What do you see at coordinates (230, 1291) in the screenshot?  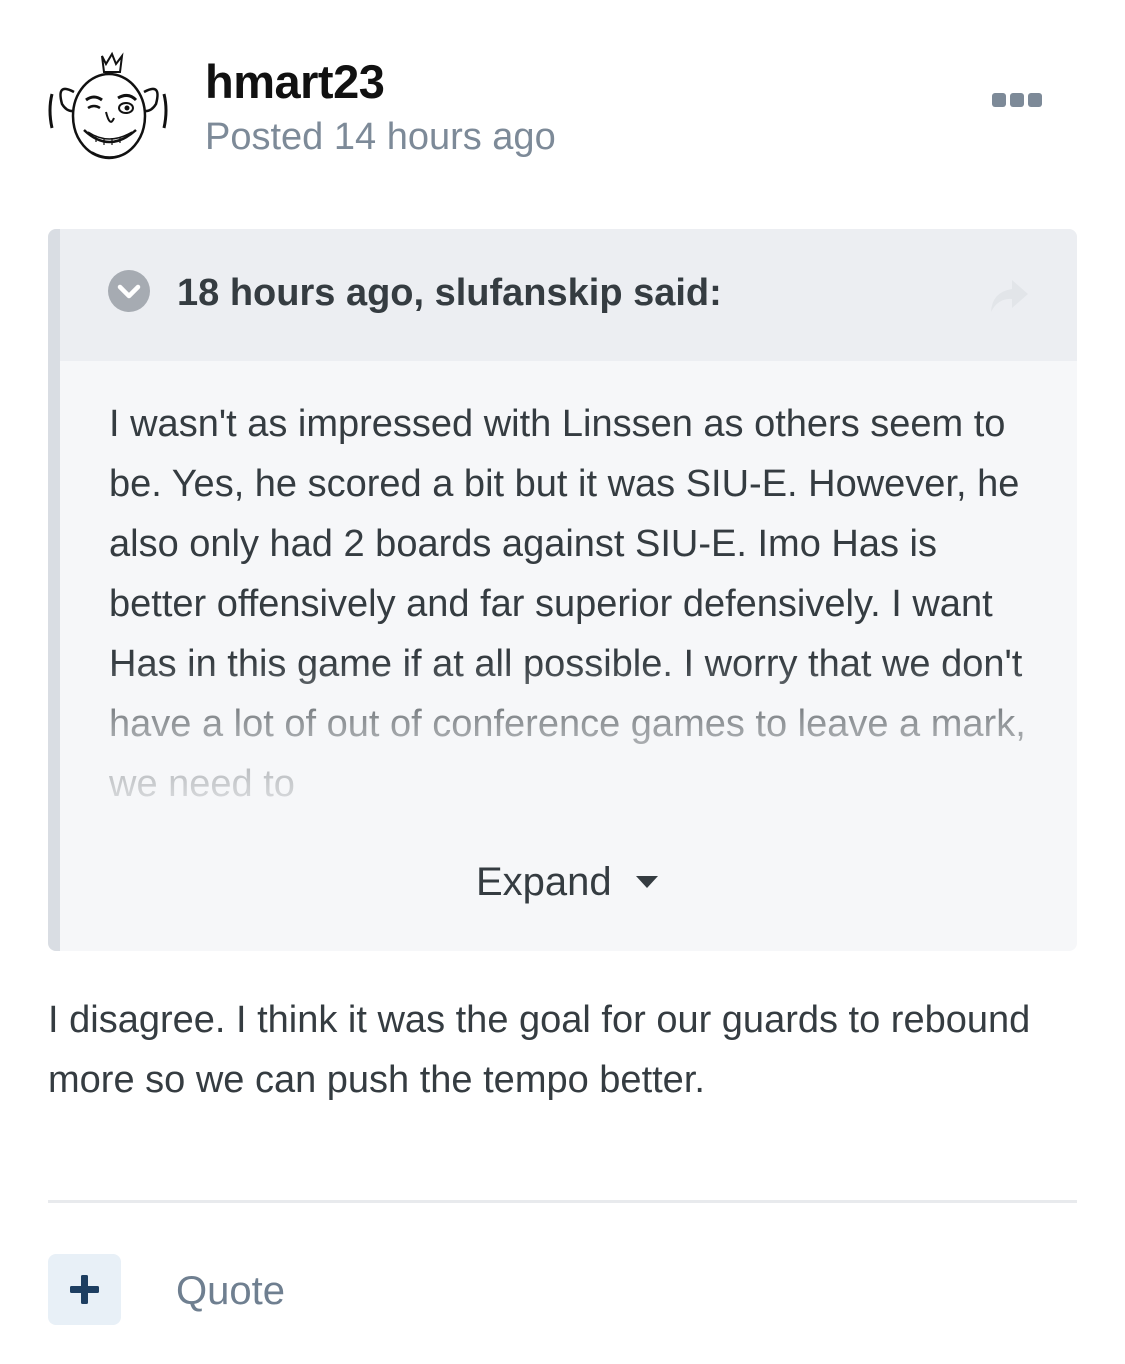 I see `quote-button: Quote` at bounding box center [230, 1291].